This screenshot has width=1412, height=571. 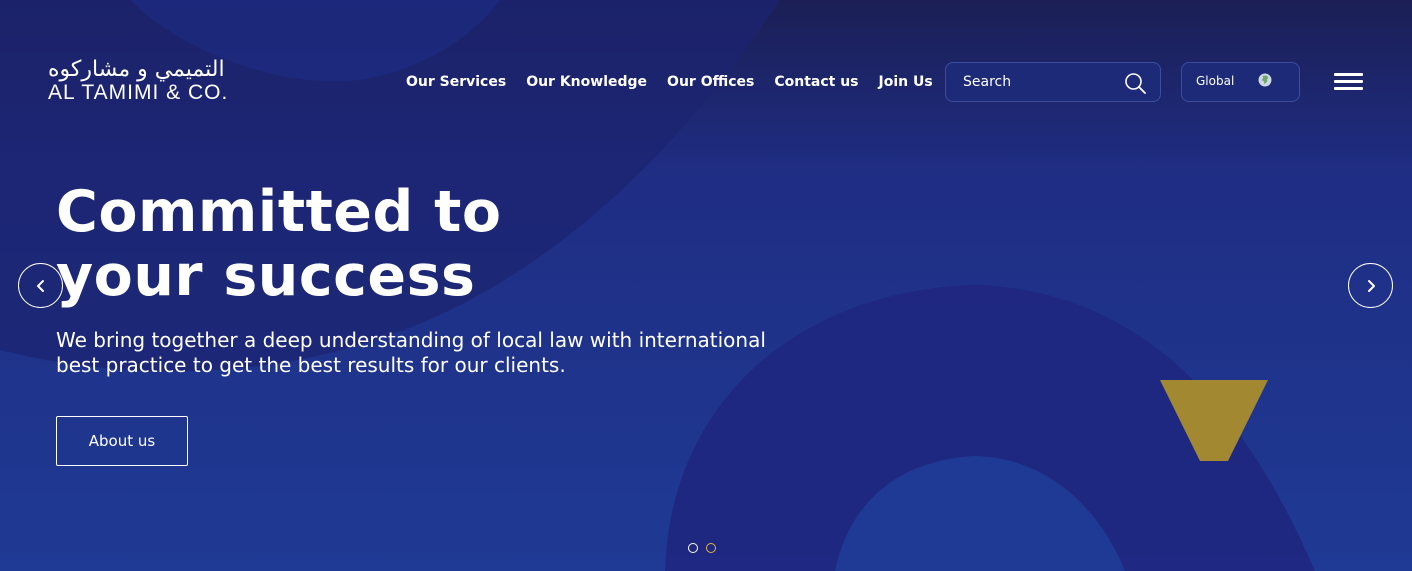 What do you see at coordinates (279, 212) in the screenshot?
I see `hero-headline-line1: Committed to` at bounding box center [279, 212].